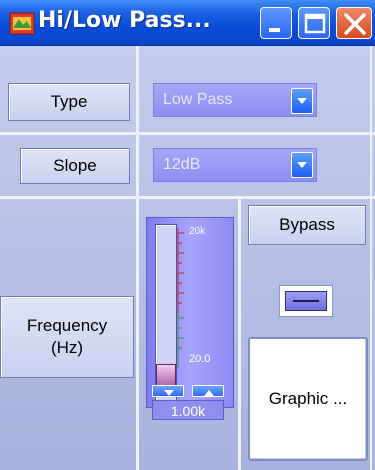 This screenshot has width=375, height=470. I want to click on slope-label: Slope, so click(75, 166).